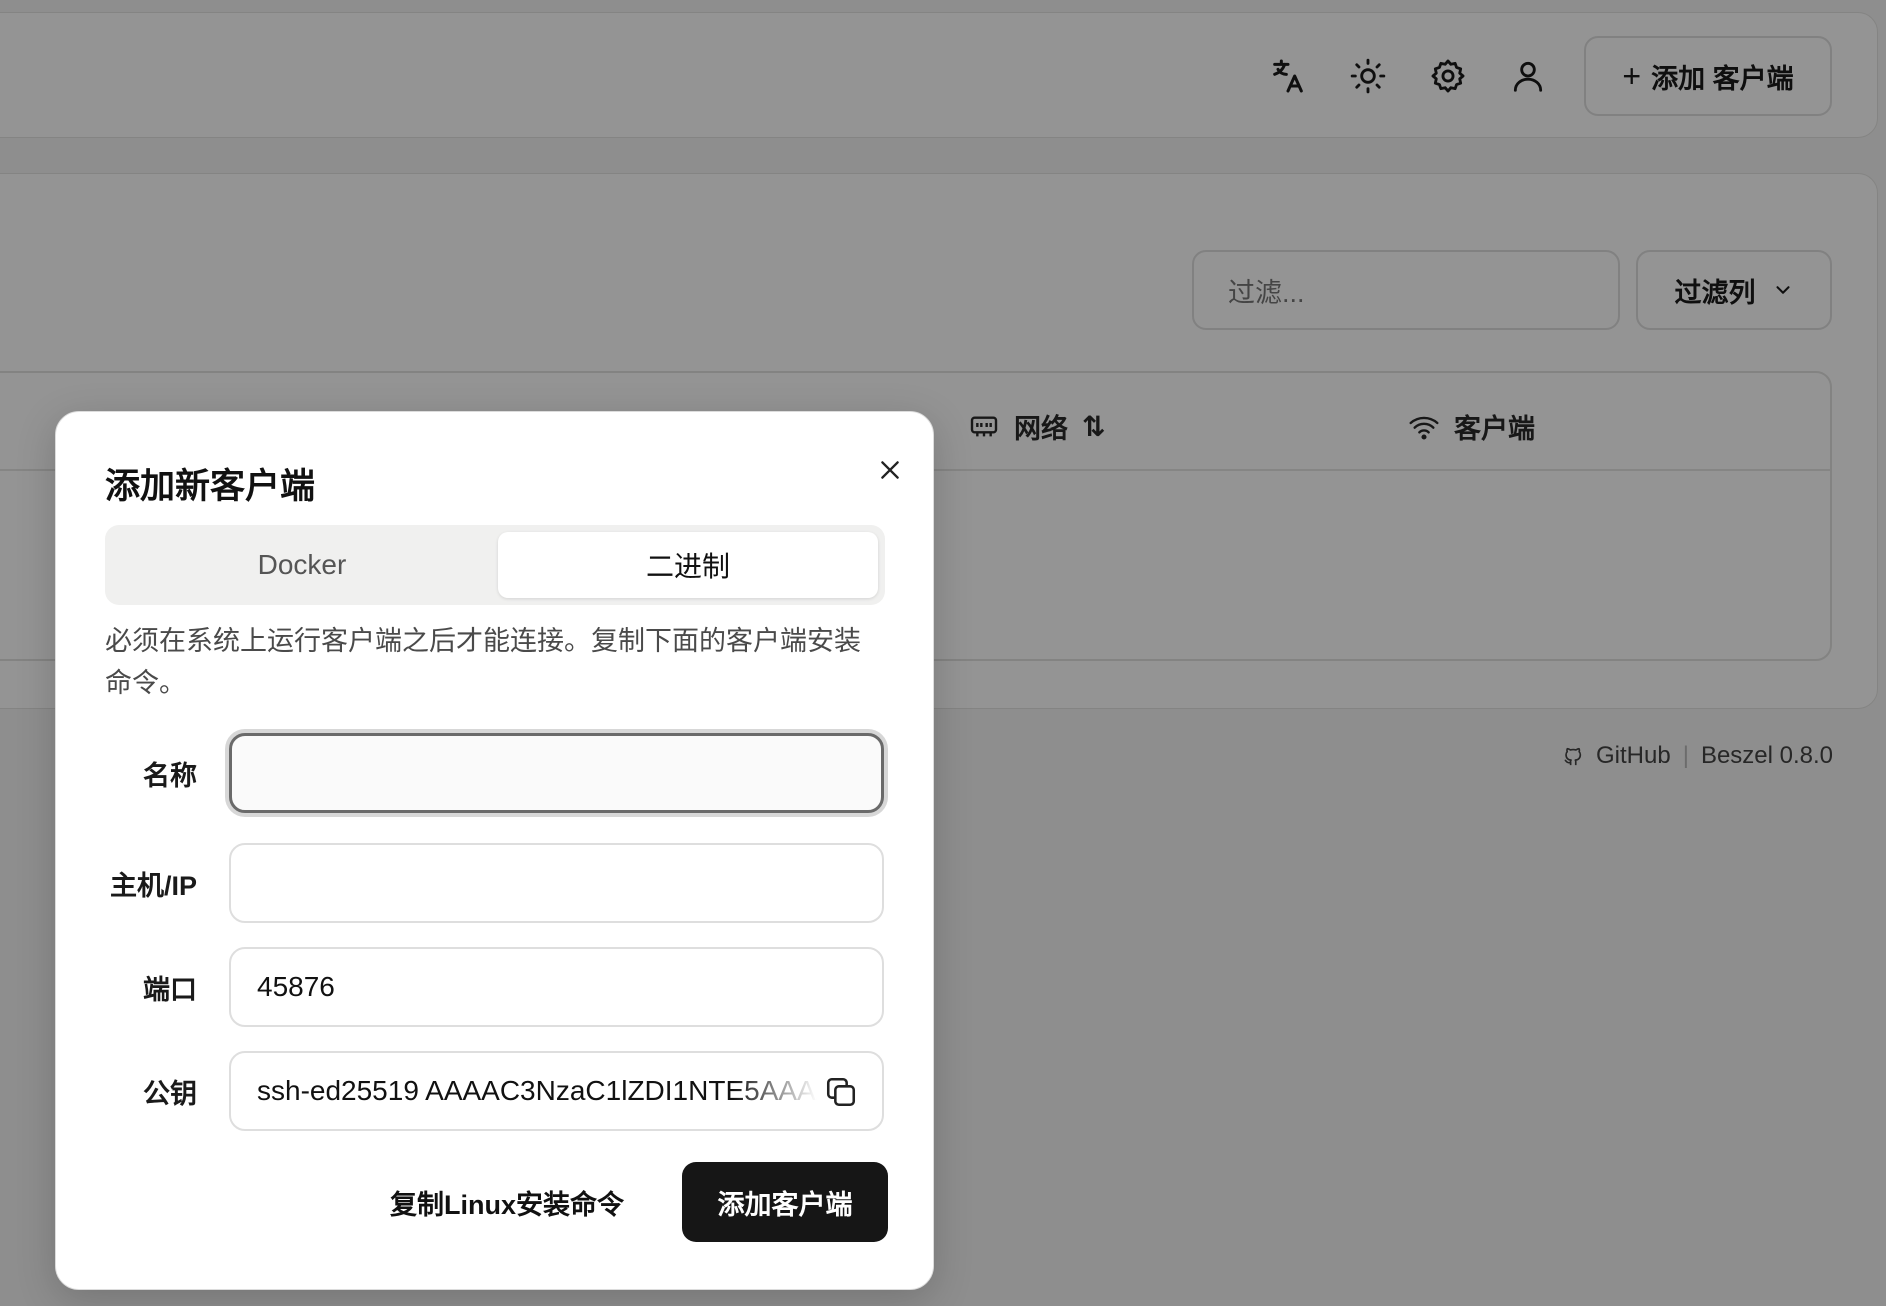  Describe the element at coordinates (841, 1092) in the screenshot. I see `copy-icon` at that location.